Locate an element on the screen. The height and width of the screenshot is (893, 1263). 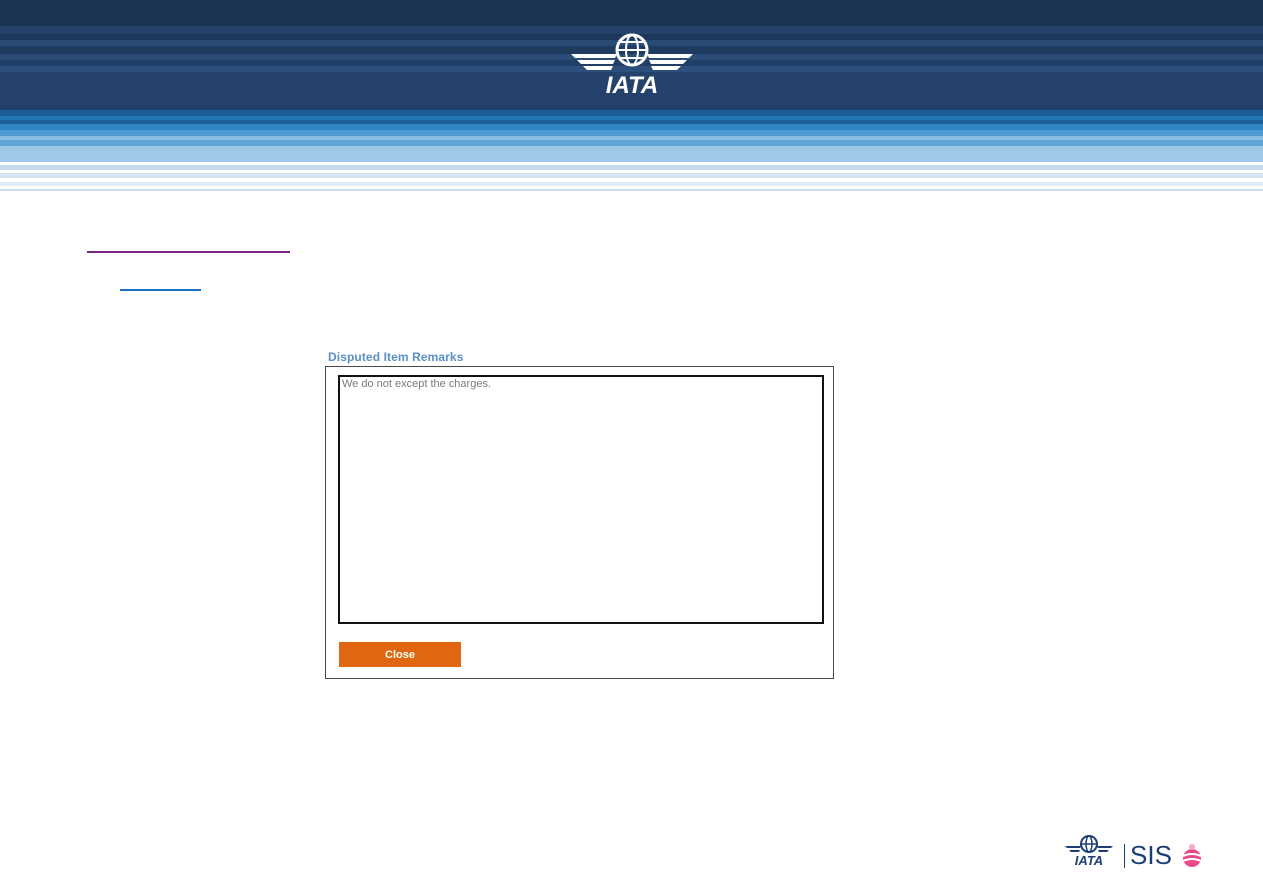
footer-divider is located at coordinates (1124, 856).